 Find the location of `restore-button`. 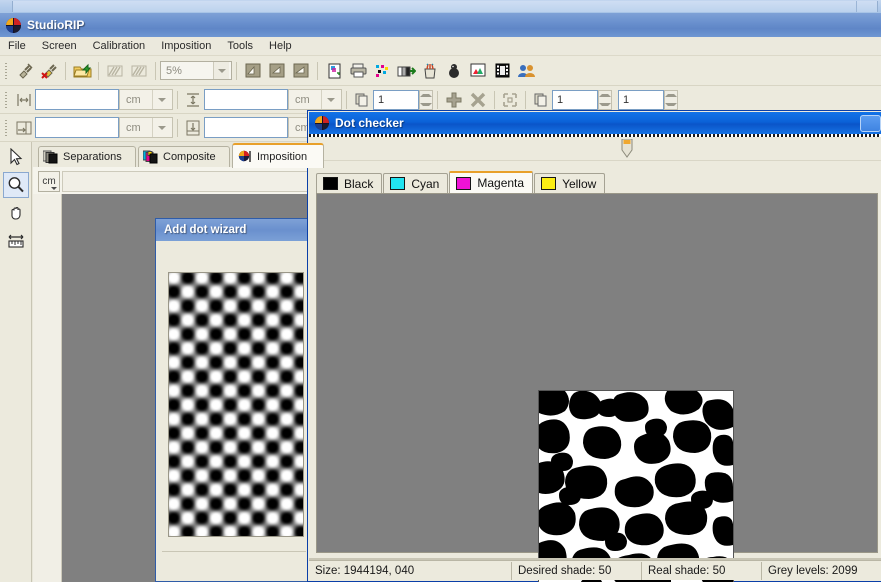

restore-button is located at coordinates (870, 123).